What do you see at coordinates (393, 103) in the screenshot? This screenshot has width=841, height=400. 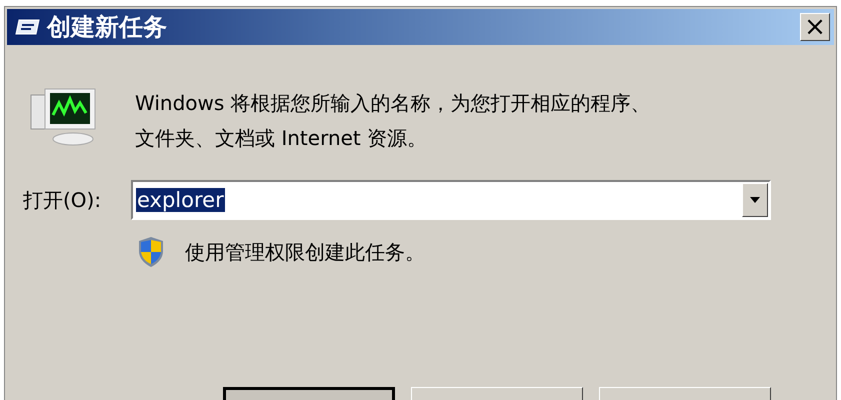 I see `message-text: Windows 将根据您所输入的名称，为您打开相应的程序、` at bounding box center [393, 103].